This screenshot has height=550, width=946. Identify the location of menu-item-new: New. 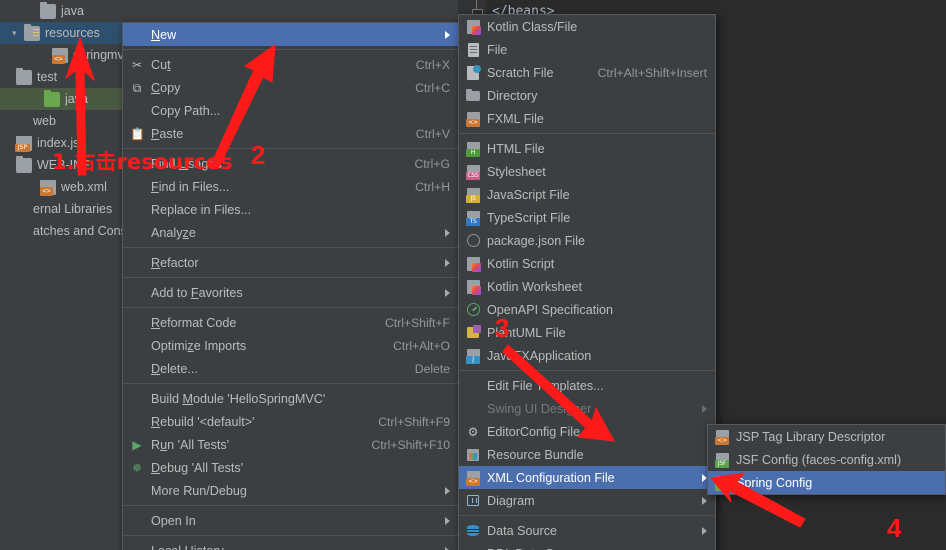
(290, 34).